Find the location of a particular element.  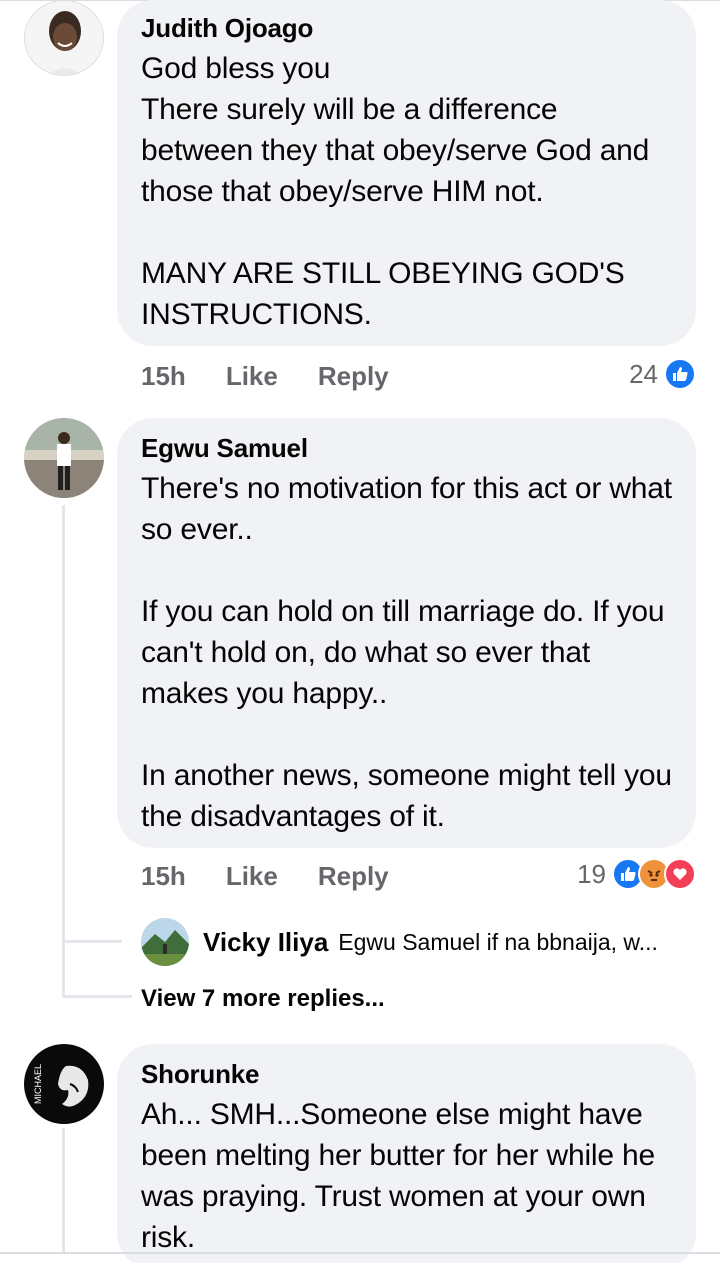

reaction-count: 24 is located at coordinates (643, 373).